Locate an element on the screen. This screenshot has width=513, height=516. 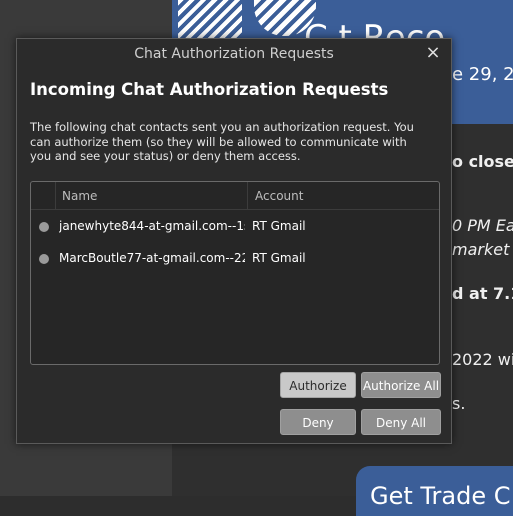
deny-all-button: Deny All is located at coordinates (401, 422).